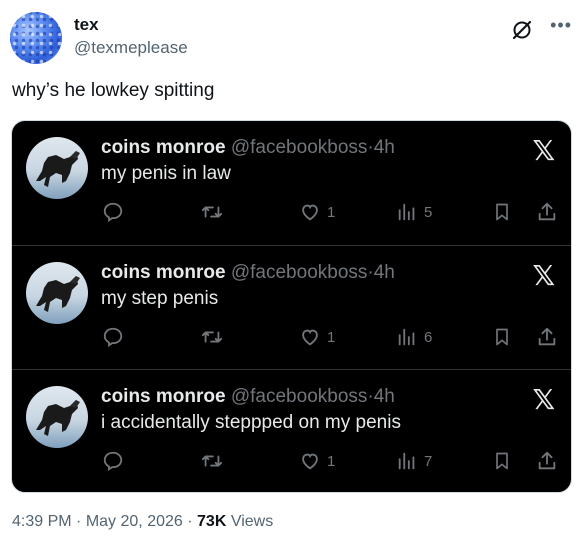  I want to click on views-button: 7, so click(414, 461).